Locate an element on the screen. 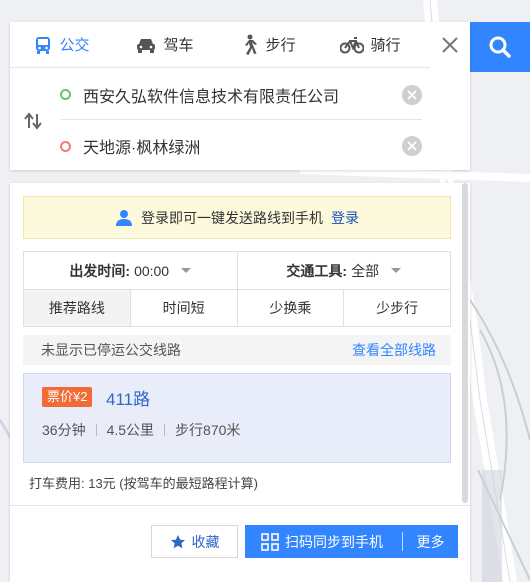  sort-tab-shortest-time: 时间短 is located at coordinates (183, 308).